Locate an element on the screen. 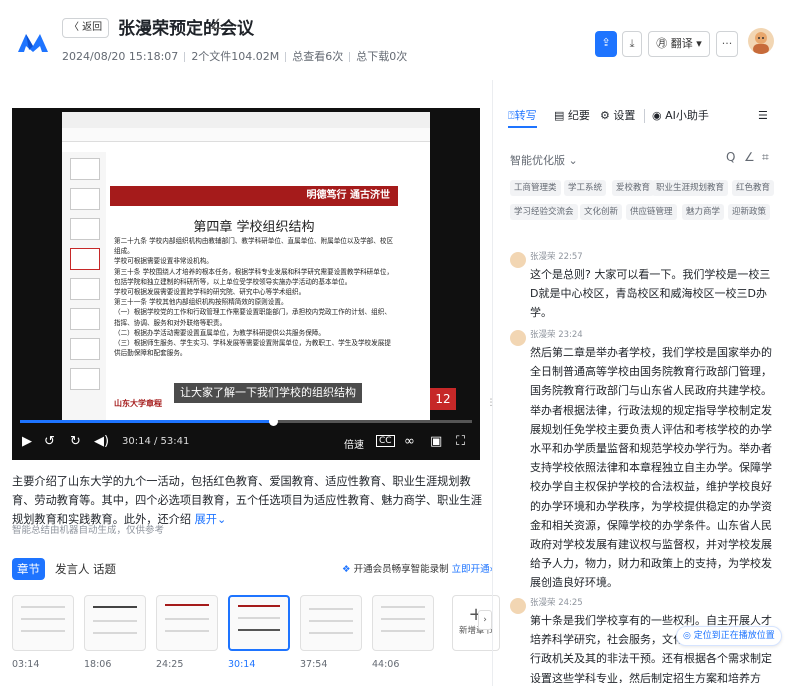 The height and width of the screenshot is (686, 786). progress-knob is located at coordinates (274, 421).